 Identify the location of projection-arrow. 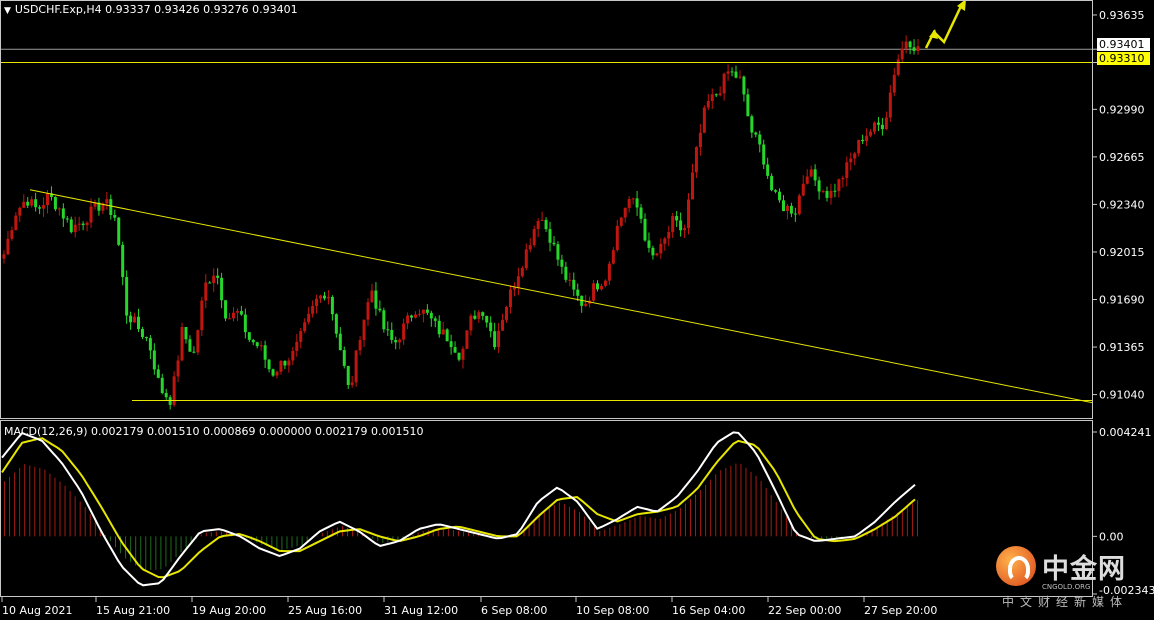
(944, 26).